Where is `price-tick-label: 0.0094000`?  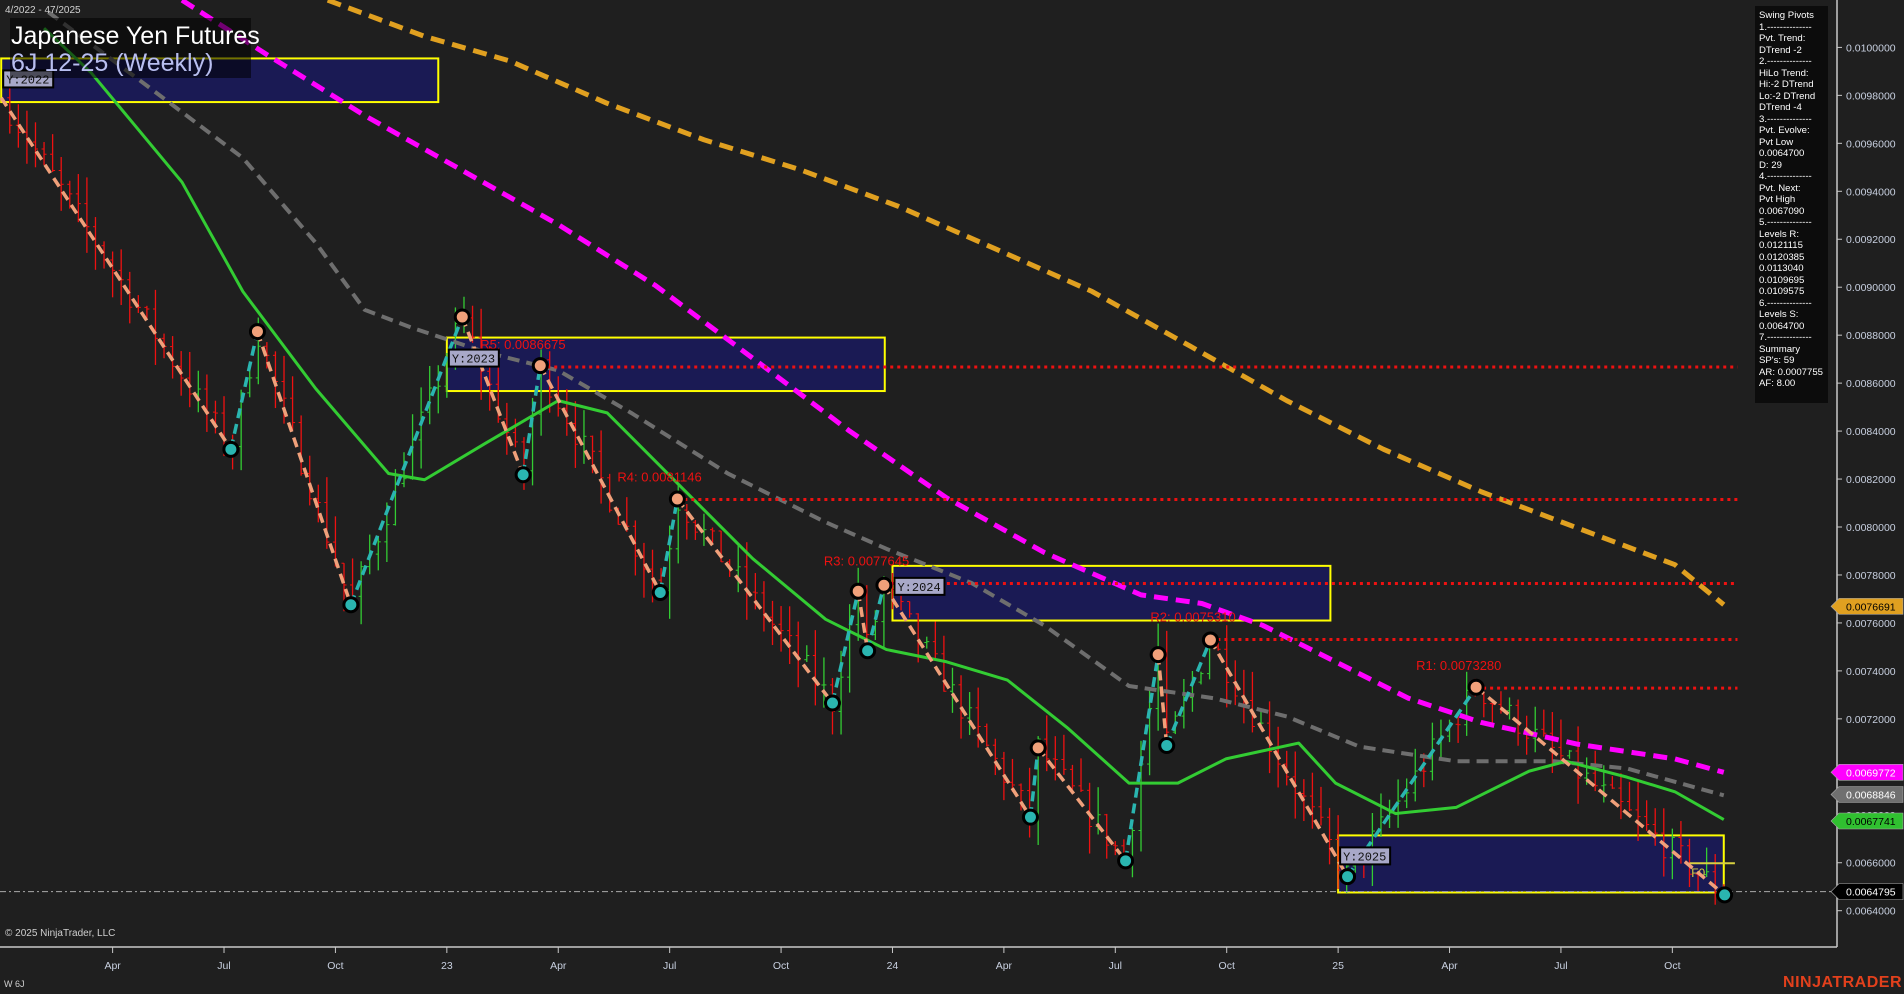 price-tick-label: 0.0094000 is located at coordinates (1871, 192).